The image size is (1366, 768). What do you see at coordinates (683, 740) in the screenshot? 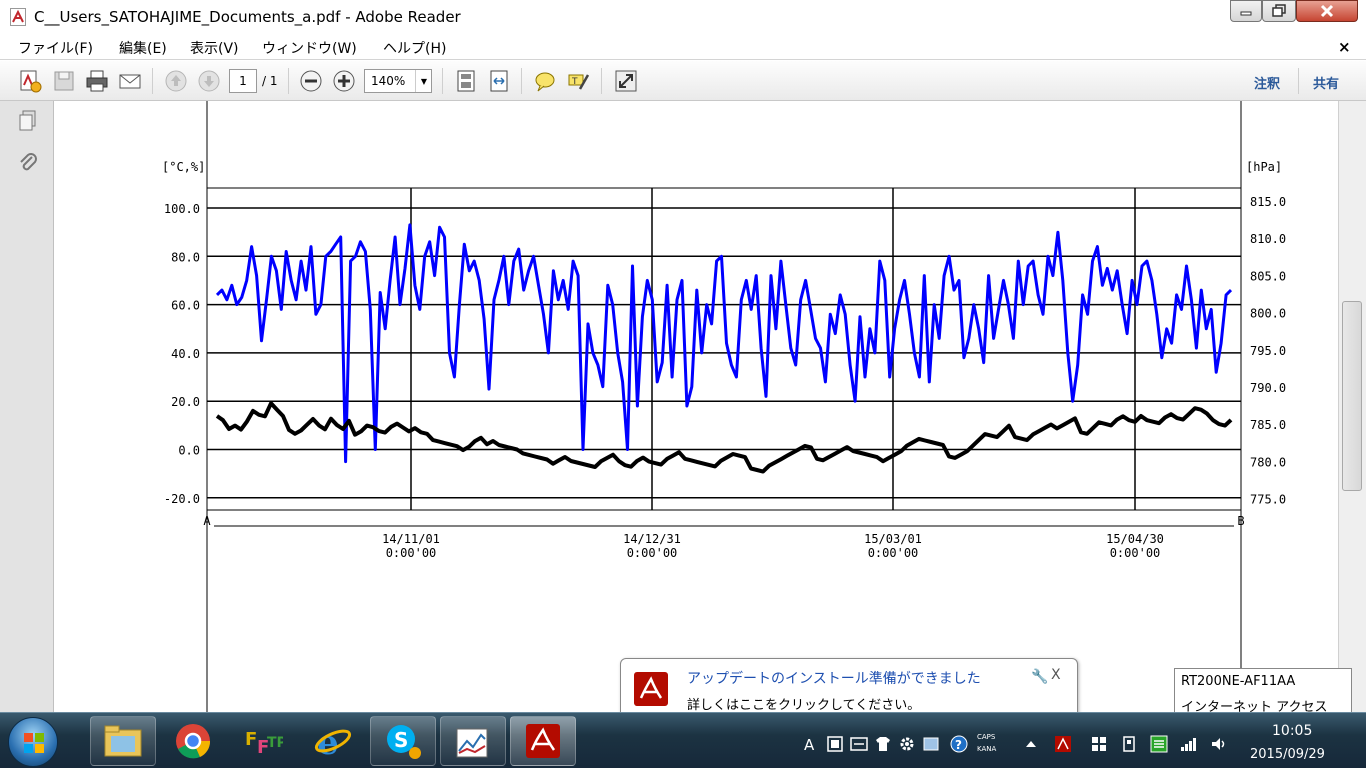
I see `taskbar: F F TP e S A ? CAPS KANA 10:05 2015/09/29` at bounding box center [683, 740].